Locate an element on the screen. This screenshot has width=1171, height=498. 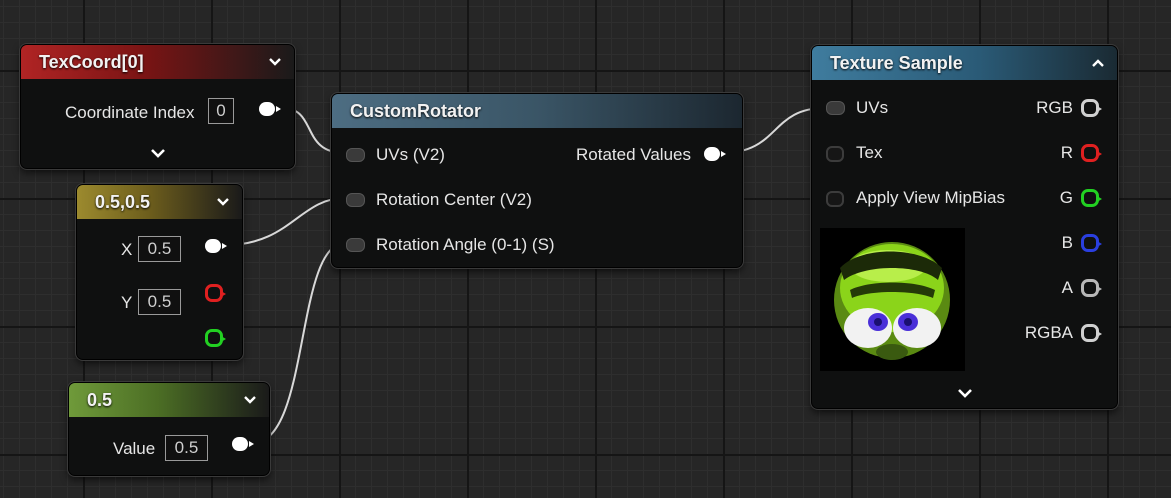
custom-rotator-header: CustomRotator is located at coordinates (537, 111).